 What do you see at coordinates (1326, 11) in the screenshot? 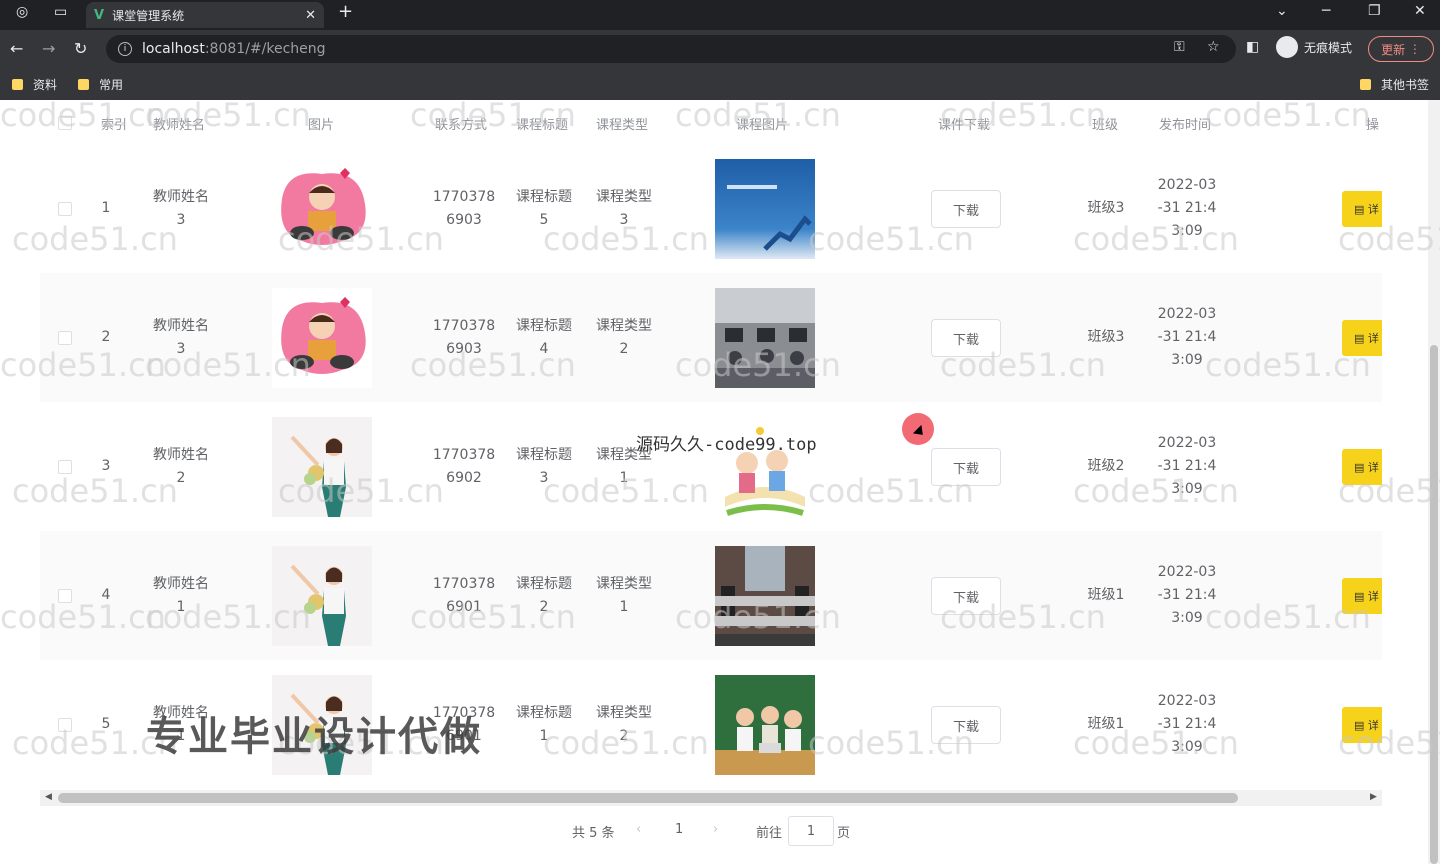
I see `minimize-icon: ─` at bounding box center [1326, 11].